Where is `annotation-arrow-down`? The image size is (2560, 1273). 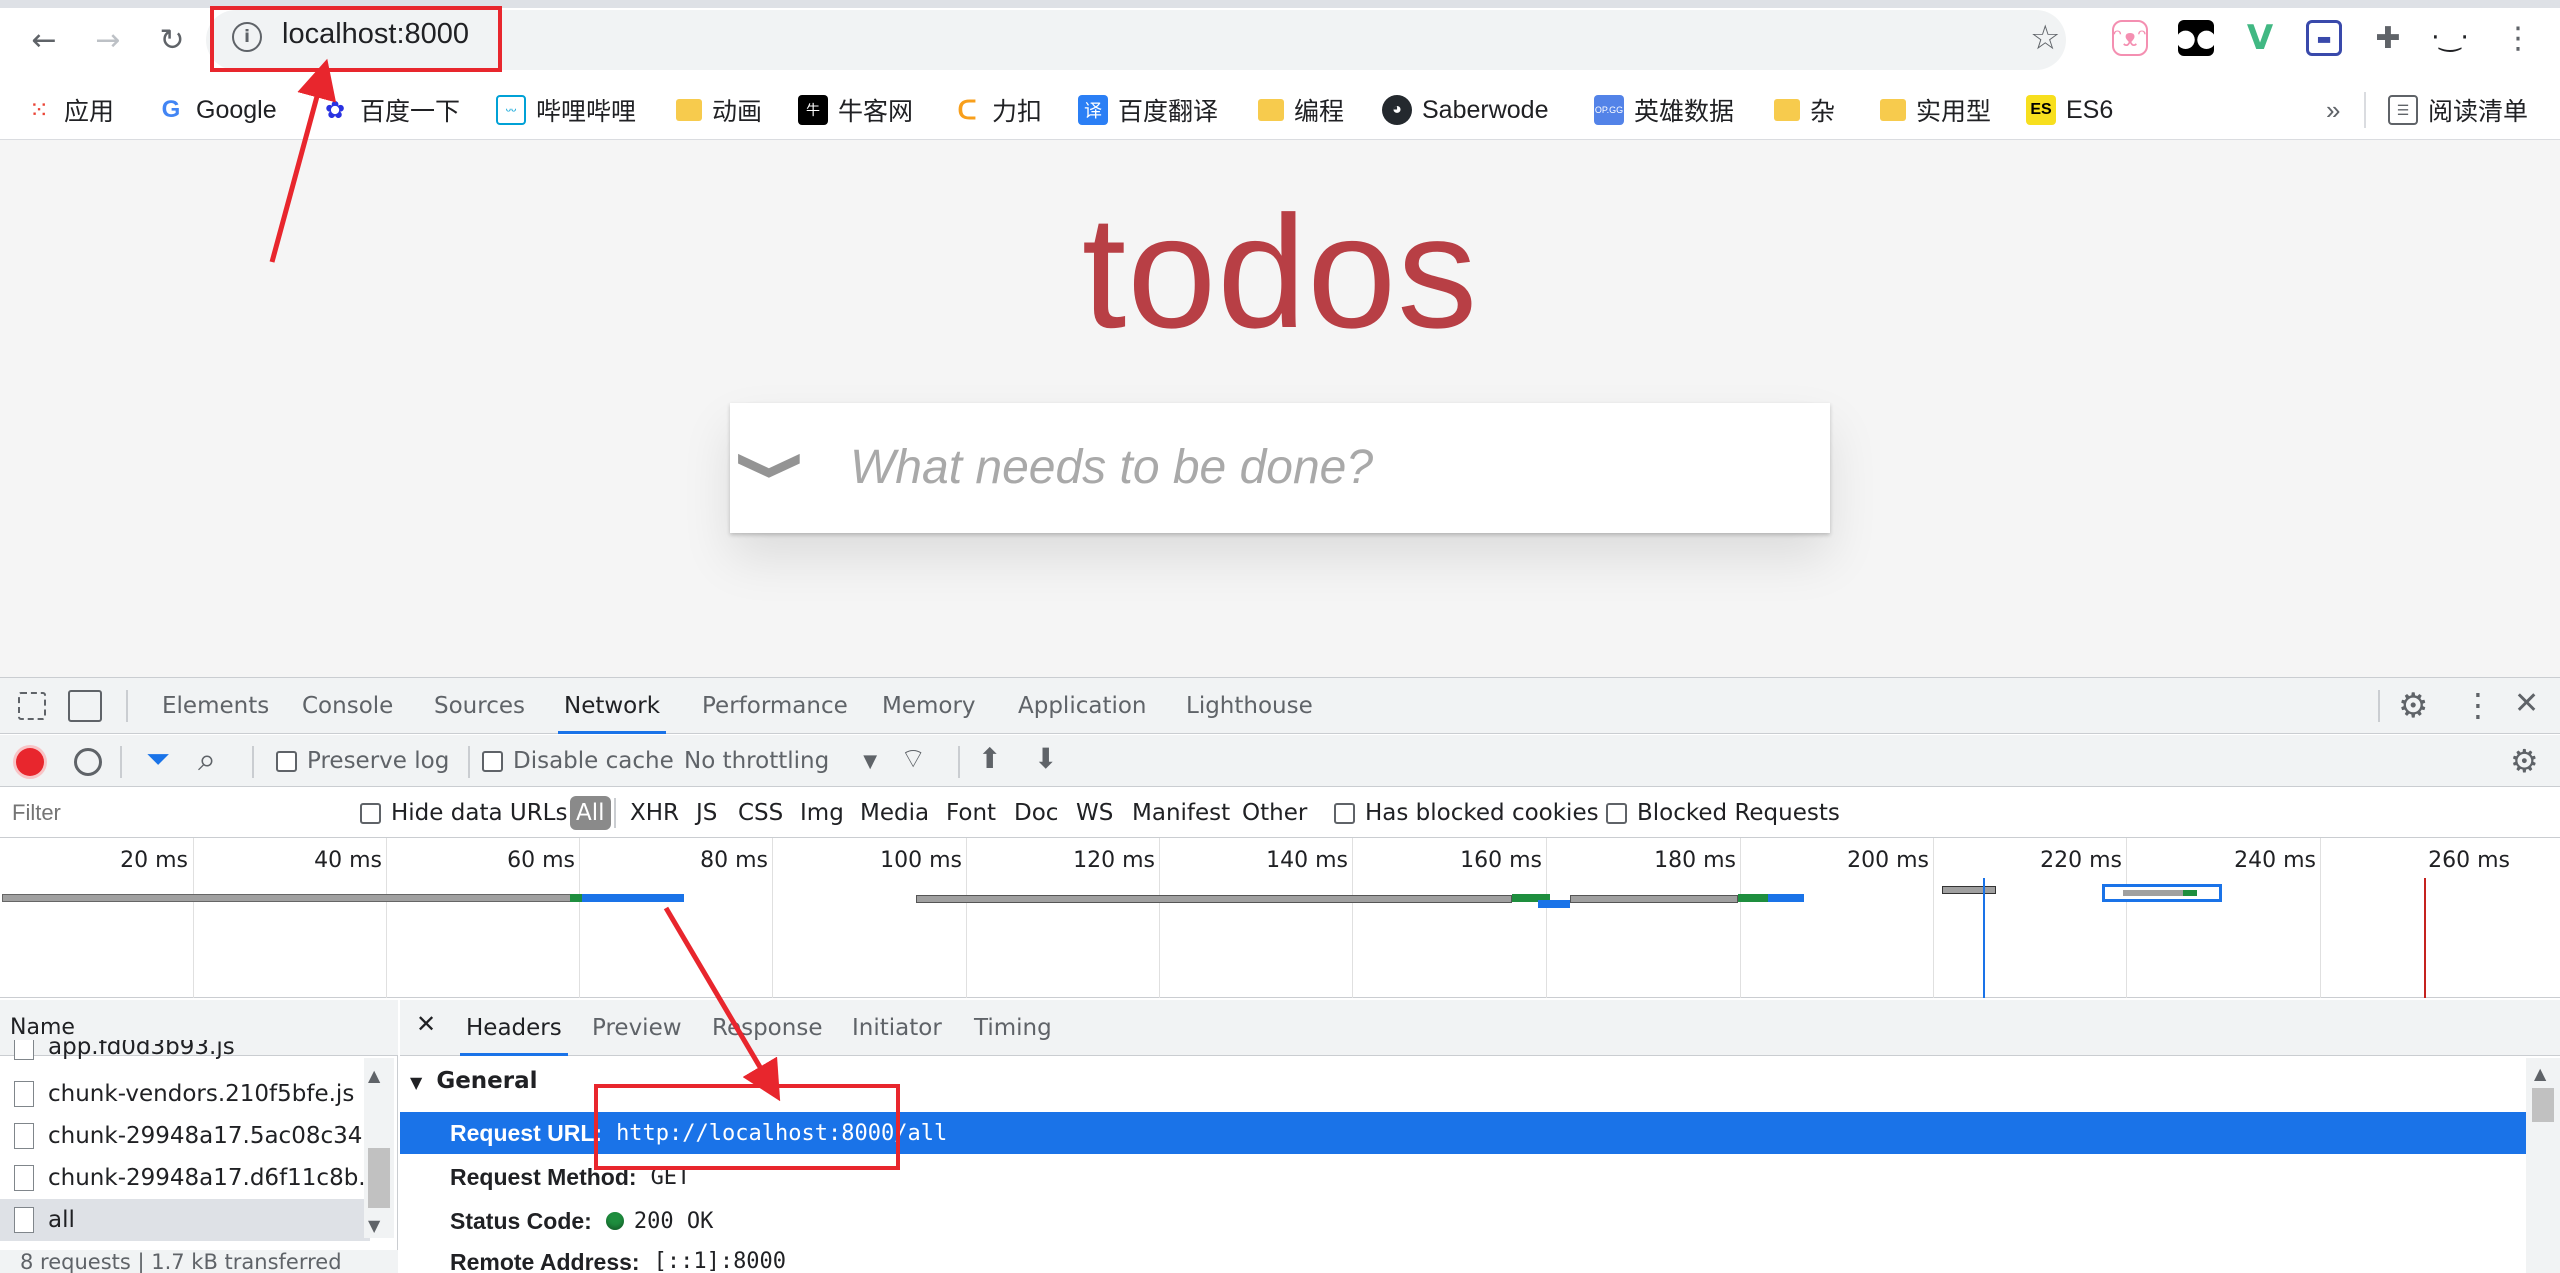
annotation-arrow-down is located at coordinates (722, 1004).